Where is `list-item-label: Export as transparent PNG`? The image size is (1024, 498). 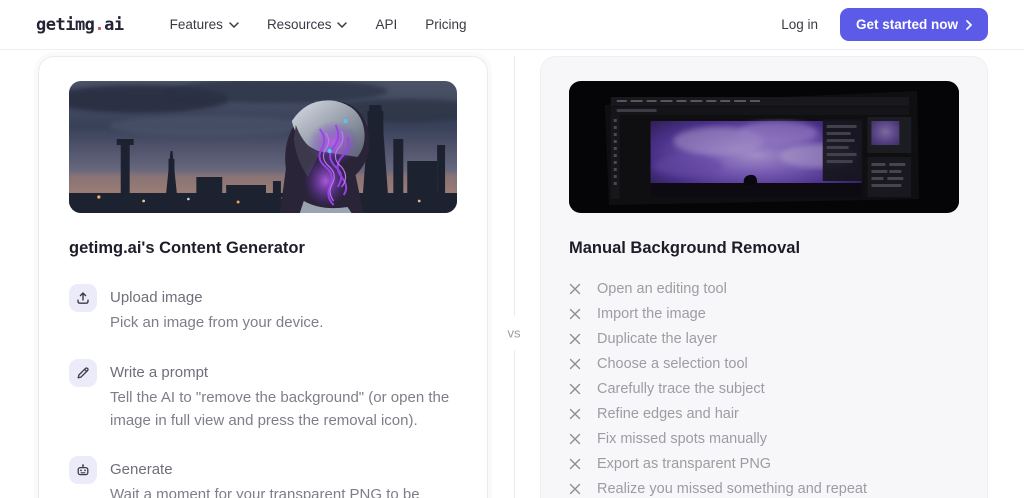
list-item-label: Export as transparent PNG is located at coordinates (684, 463).